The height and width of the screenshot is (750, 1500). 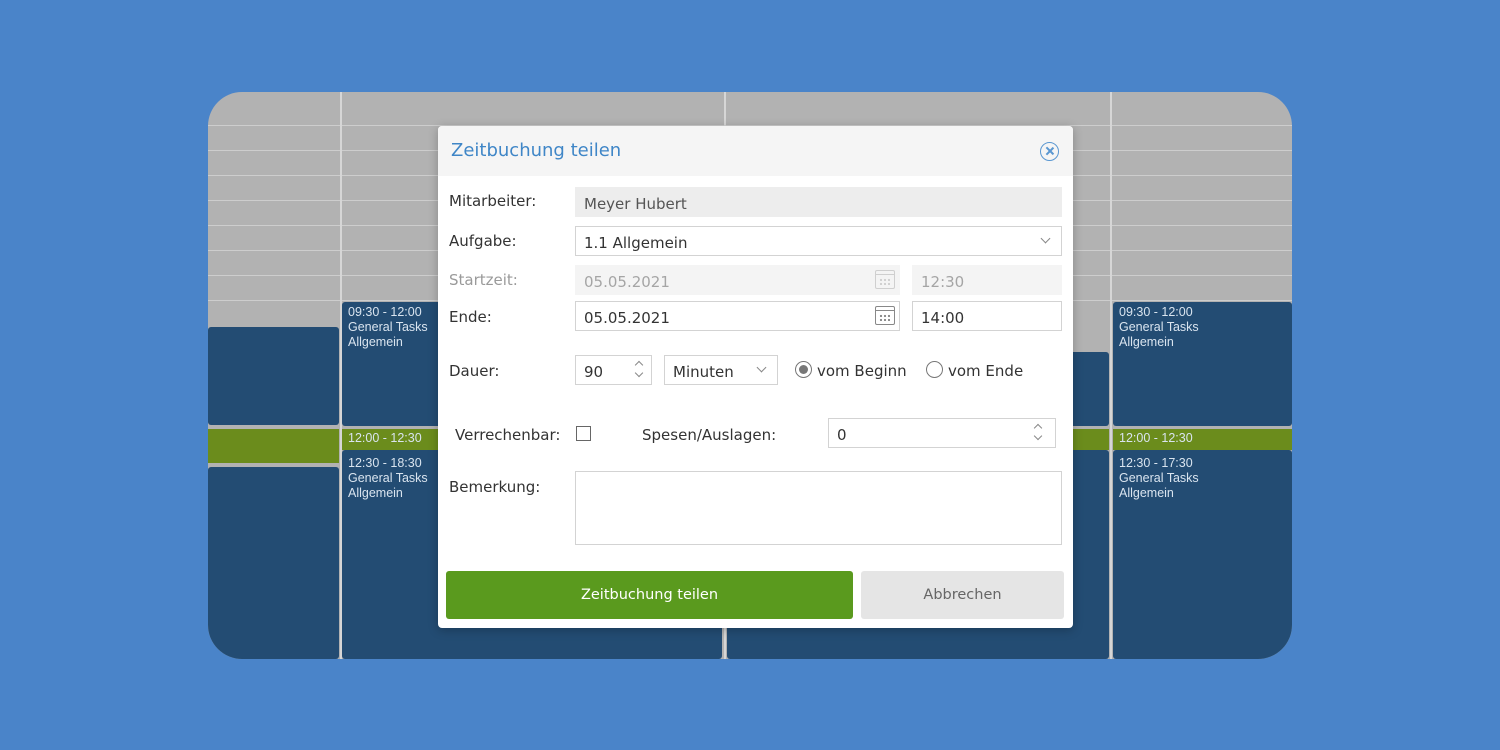 I want to click on duration-stepper: 90, so click(x=613, y=370).